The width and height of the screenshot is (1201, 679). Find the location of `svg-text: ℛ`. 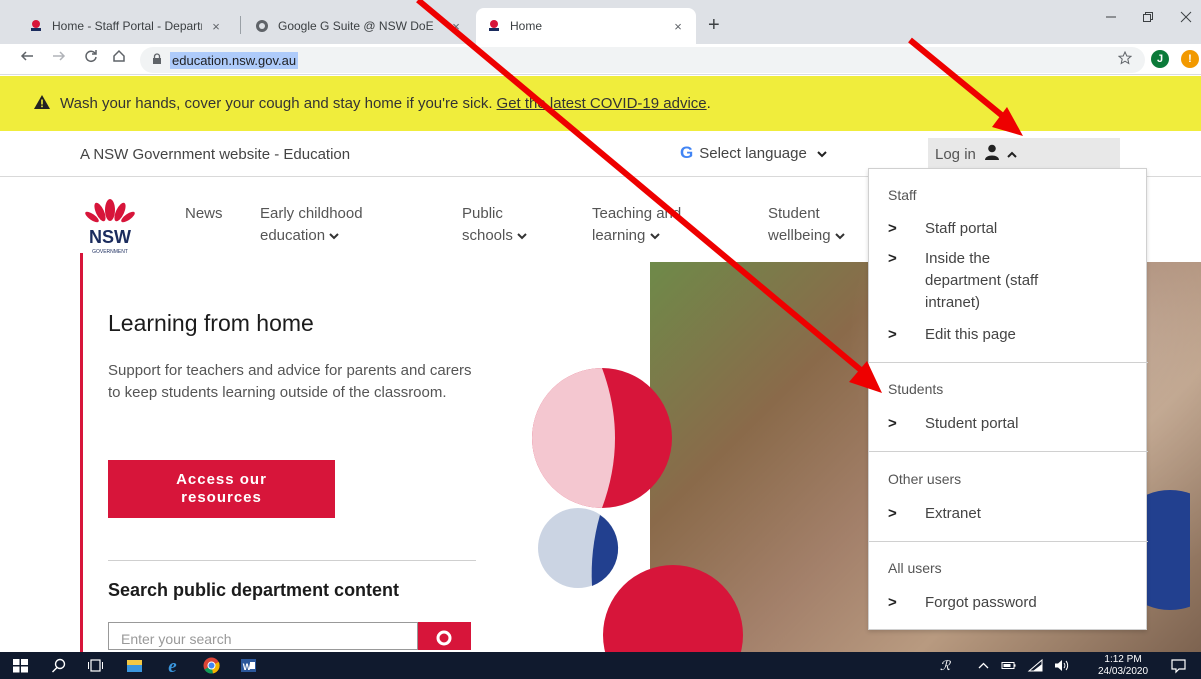

svg-text: ℛ is located at coordinates (946, 665).